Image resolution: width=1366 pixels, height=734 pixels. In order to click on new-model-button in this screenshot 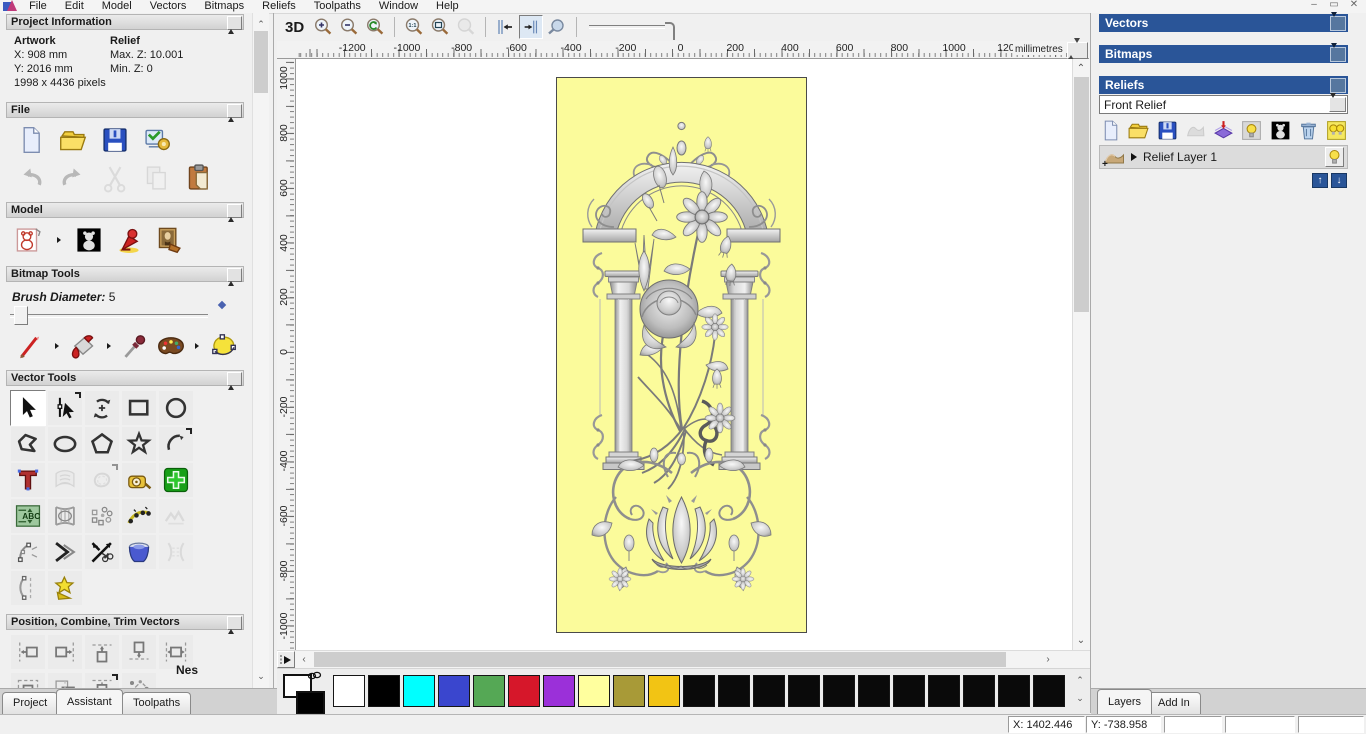, I will do `click(31, 140)`.